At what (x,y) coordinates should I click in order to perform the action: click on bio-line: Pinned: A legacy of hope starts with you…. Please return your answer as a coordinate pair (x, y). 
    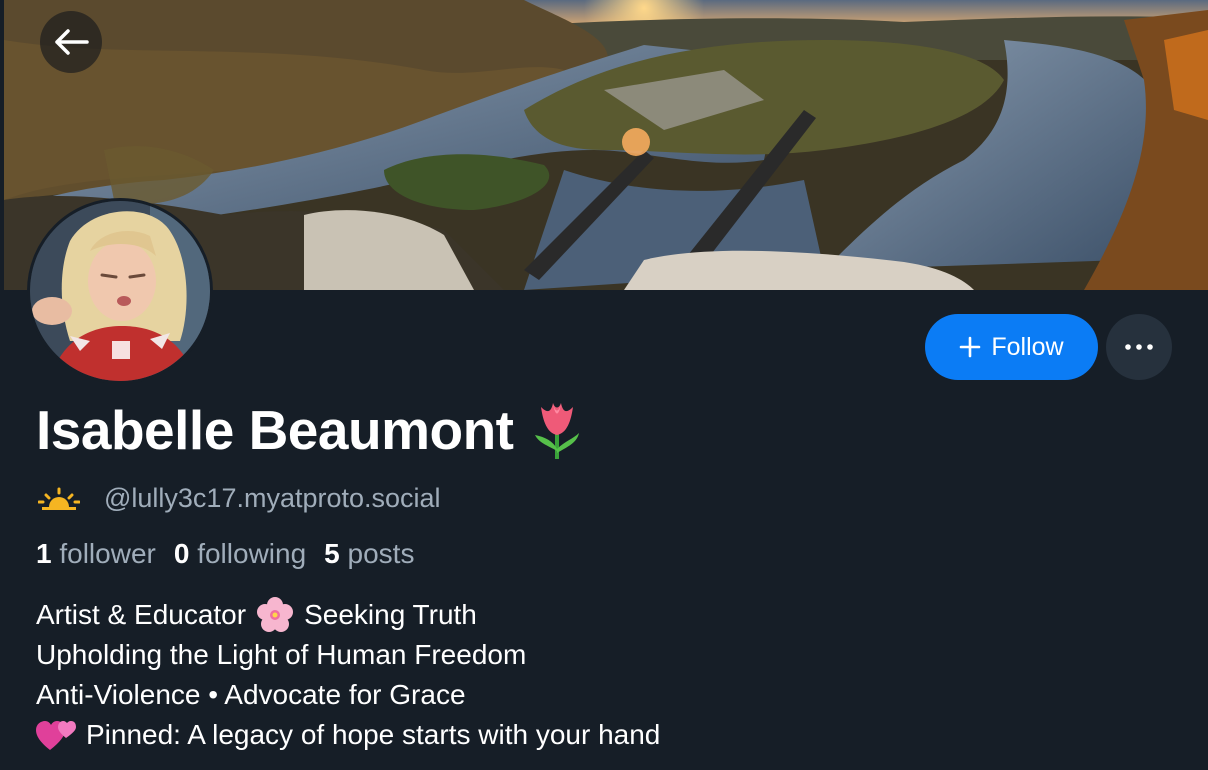
    Looking at the image, I should click on (348, 735).